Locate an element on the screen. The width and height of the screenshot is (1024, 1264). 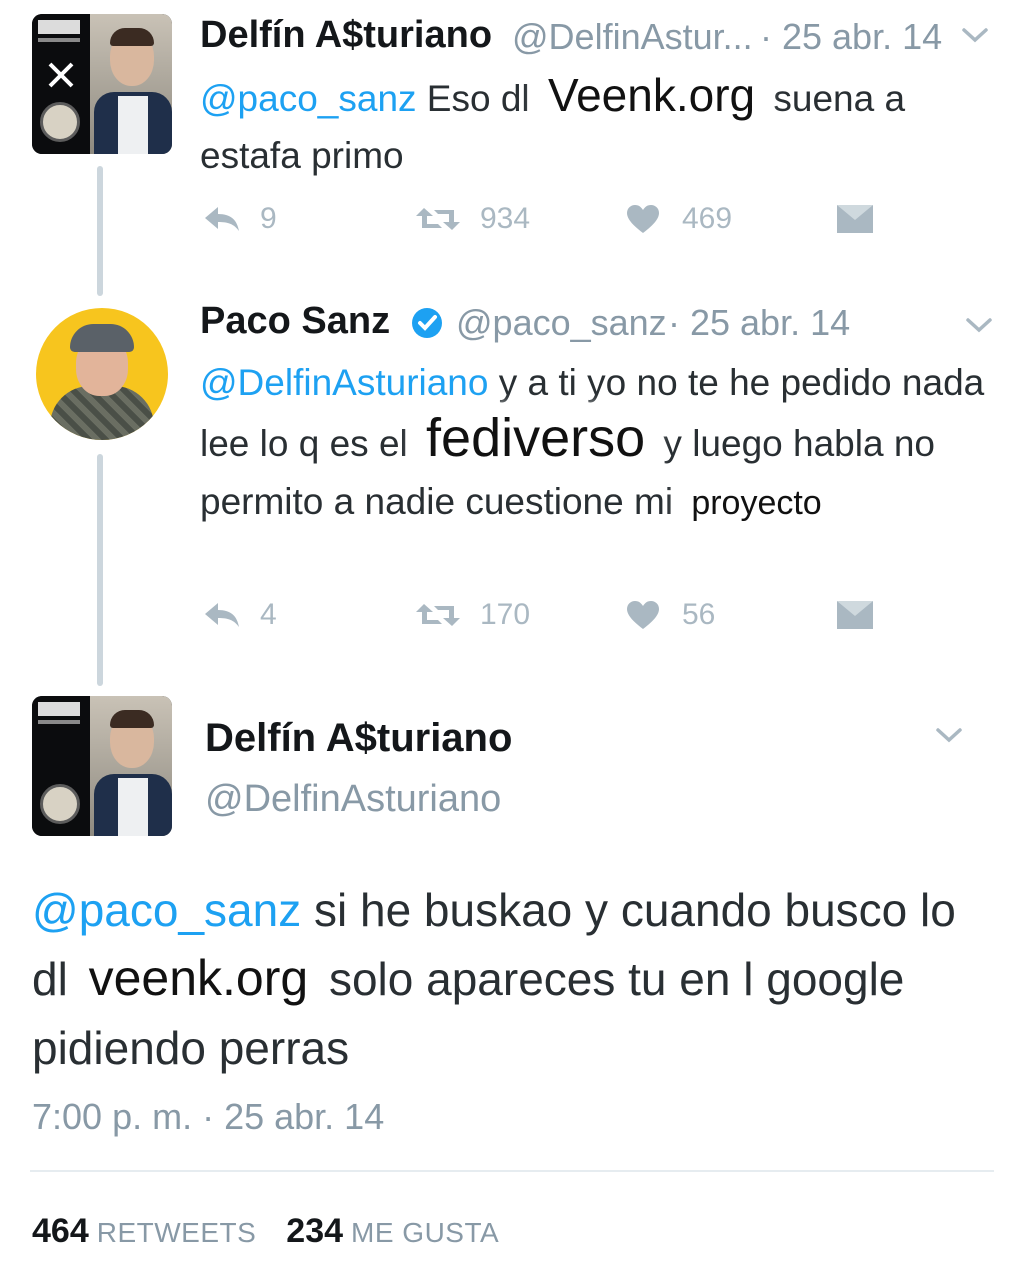
reply-count: 4 is located at coordinates (268, 614).